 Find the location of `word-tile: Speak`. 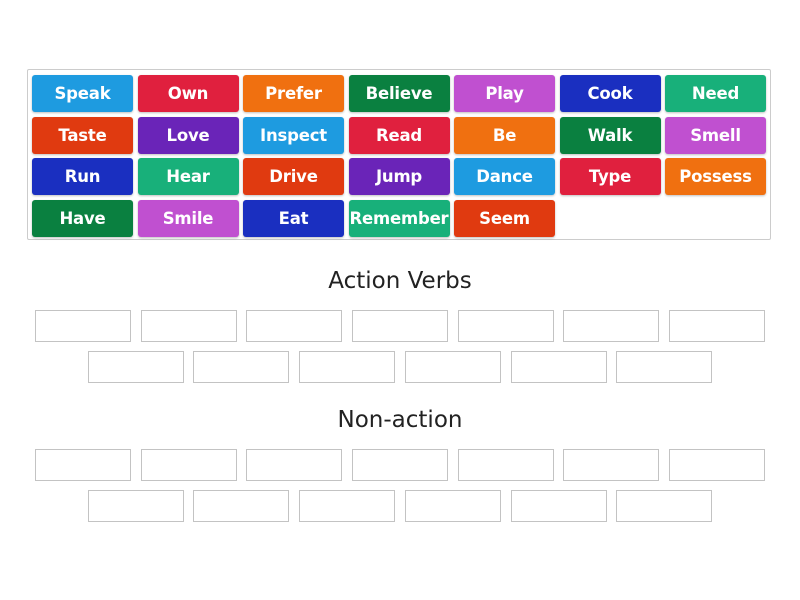

word-tile: Speak is located at coordinates (82, 93).